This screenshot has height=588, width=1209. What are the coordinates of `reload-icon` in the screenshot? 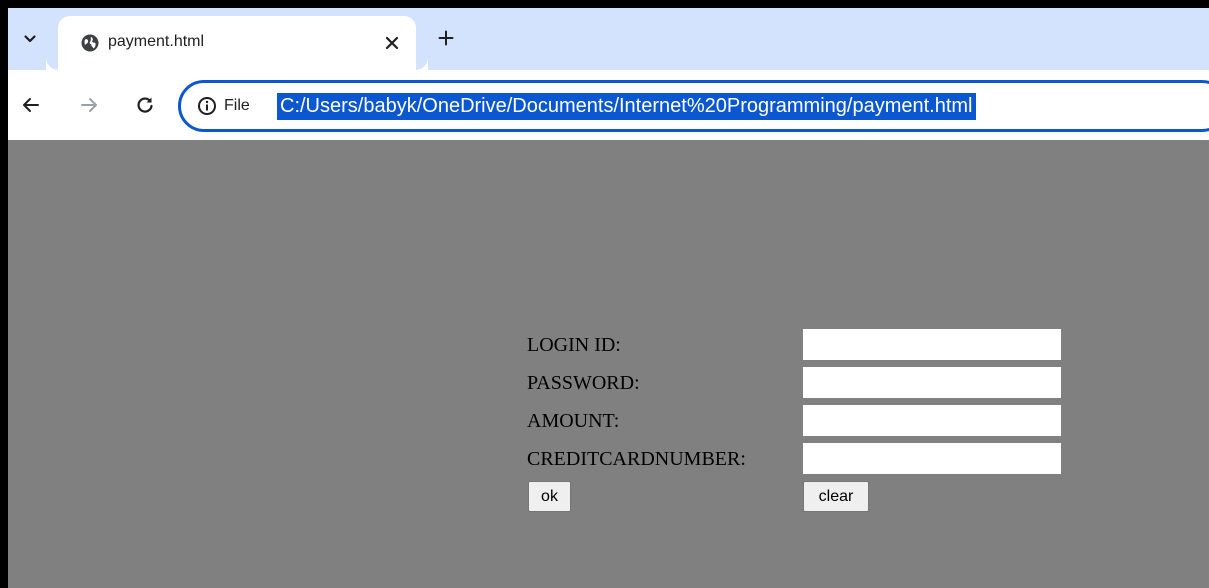 It's located at (145, 105).